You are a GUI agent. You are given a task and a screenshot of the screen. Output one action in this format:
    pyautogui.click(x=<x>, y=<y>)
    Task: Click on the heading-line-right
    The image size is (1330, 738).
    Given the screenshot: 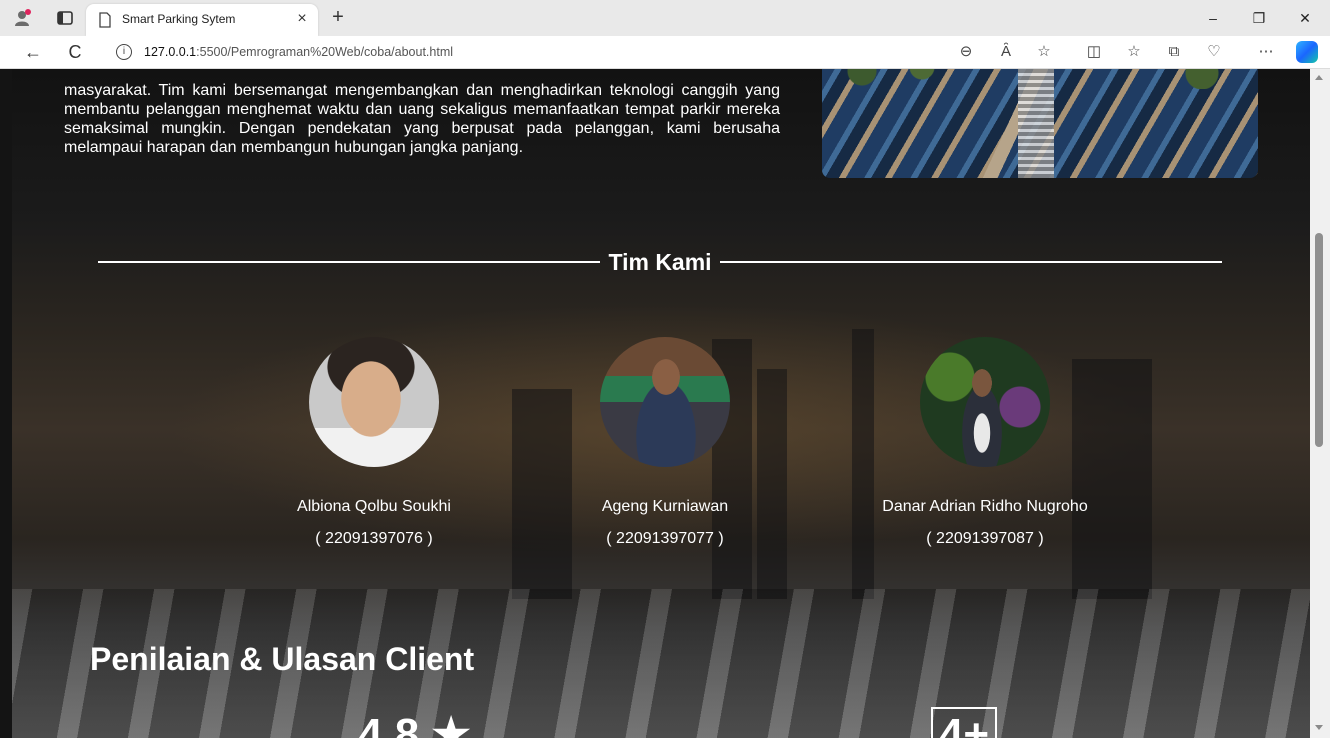 What is the action you would take?
    pyautogui.click(x=971, y=262)
    